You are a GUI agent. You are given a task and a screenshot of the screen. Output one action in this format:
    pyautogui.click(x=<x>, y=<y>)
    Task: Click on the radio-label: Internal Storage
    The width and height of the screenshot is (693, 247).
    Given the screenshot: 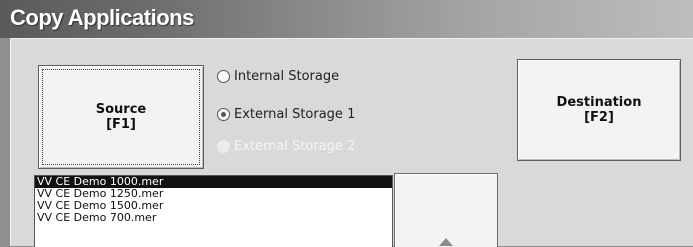 What is the action you would take?
    pyautogui.click(x=287, y=76)
    